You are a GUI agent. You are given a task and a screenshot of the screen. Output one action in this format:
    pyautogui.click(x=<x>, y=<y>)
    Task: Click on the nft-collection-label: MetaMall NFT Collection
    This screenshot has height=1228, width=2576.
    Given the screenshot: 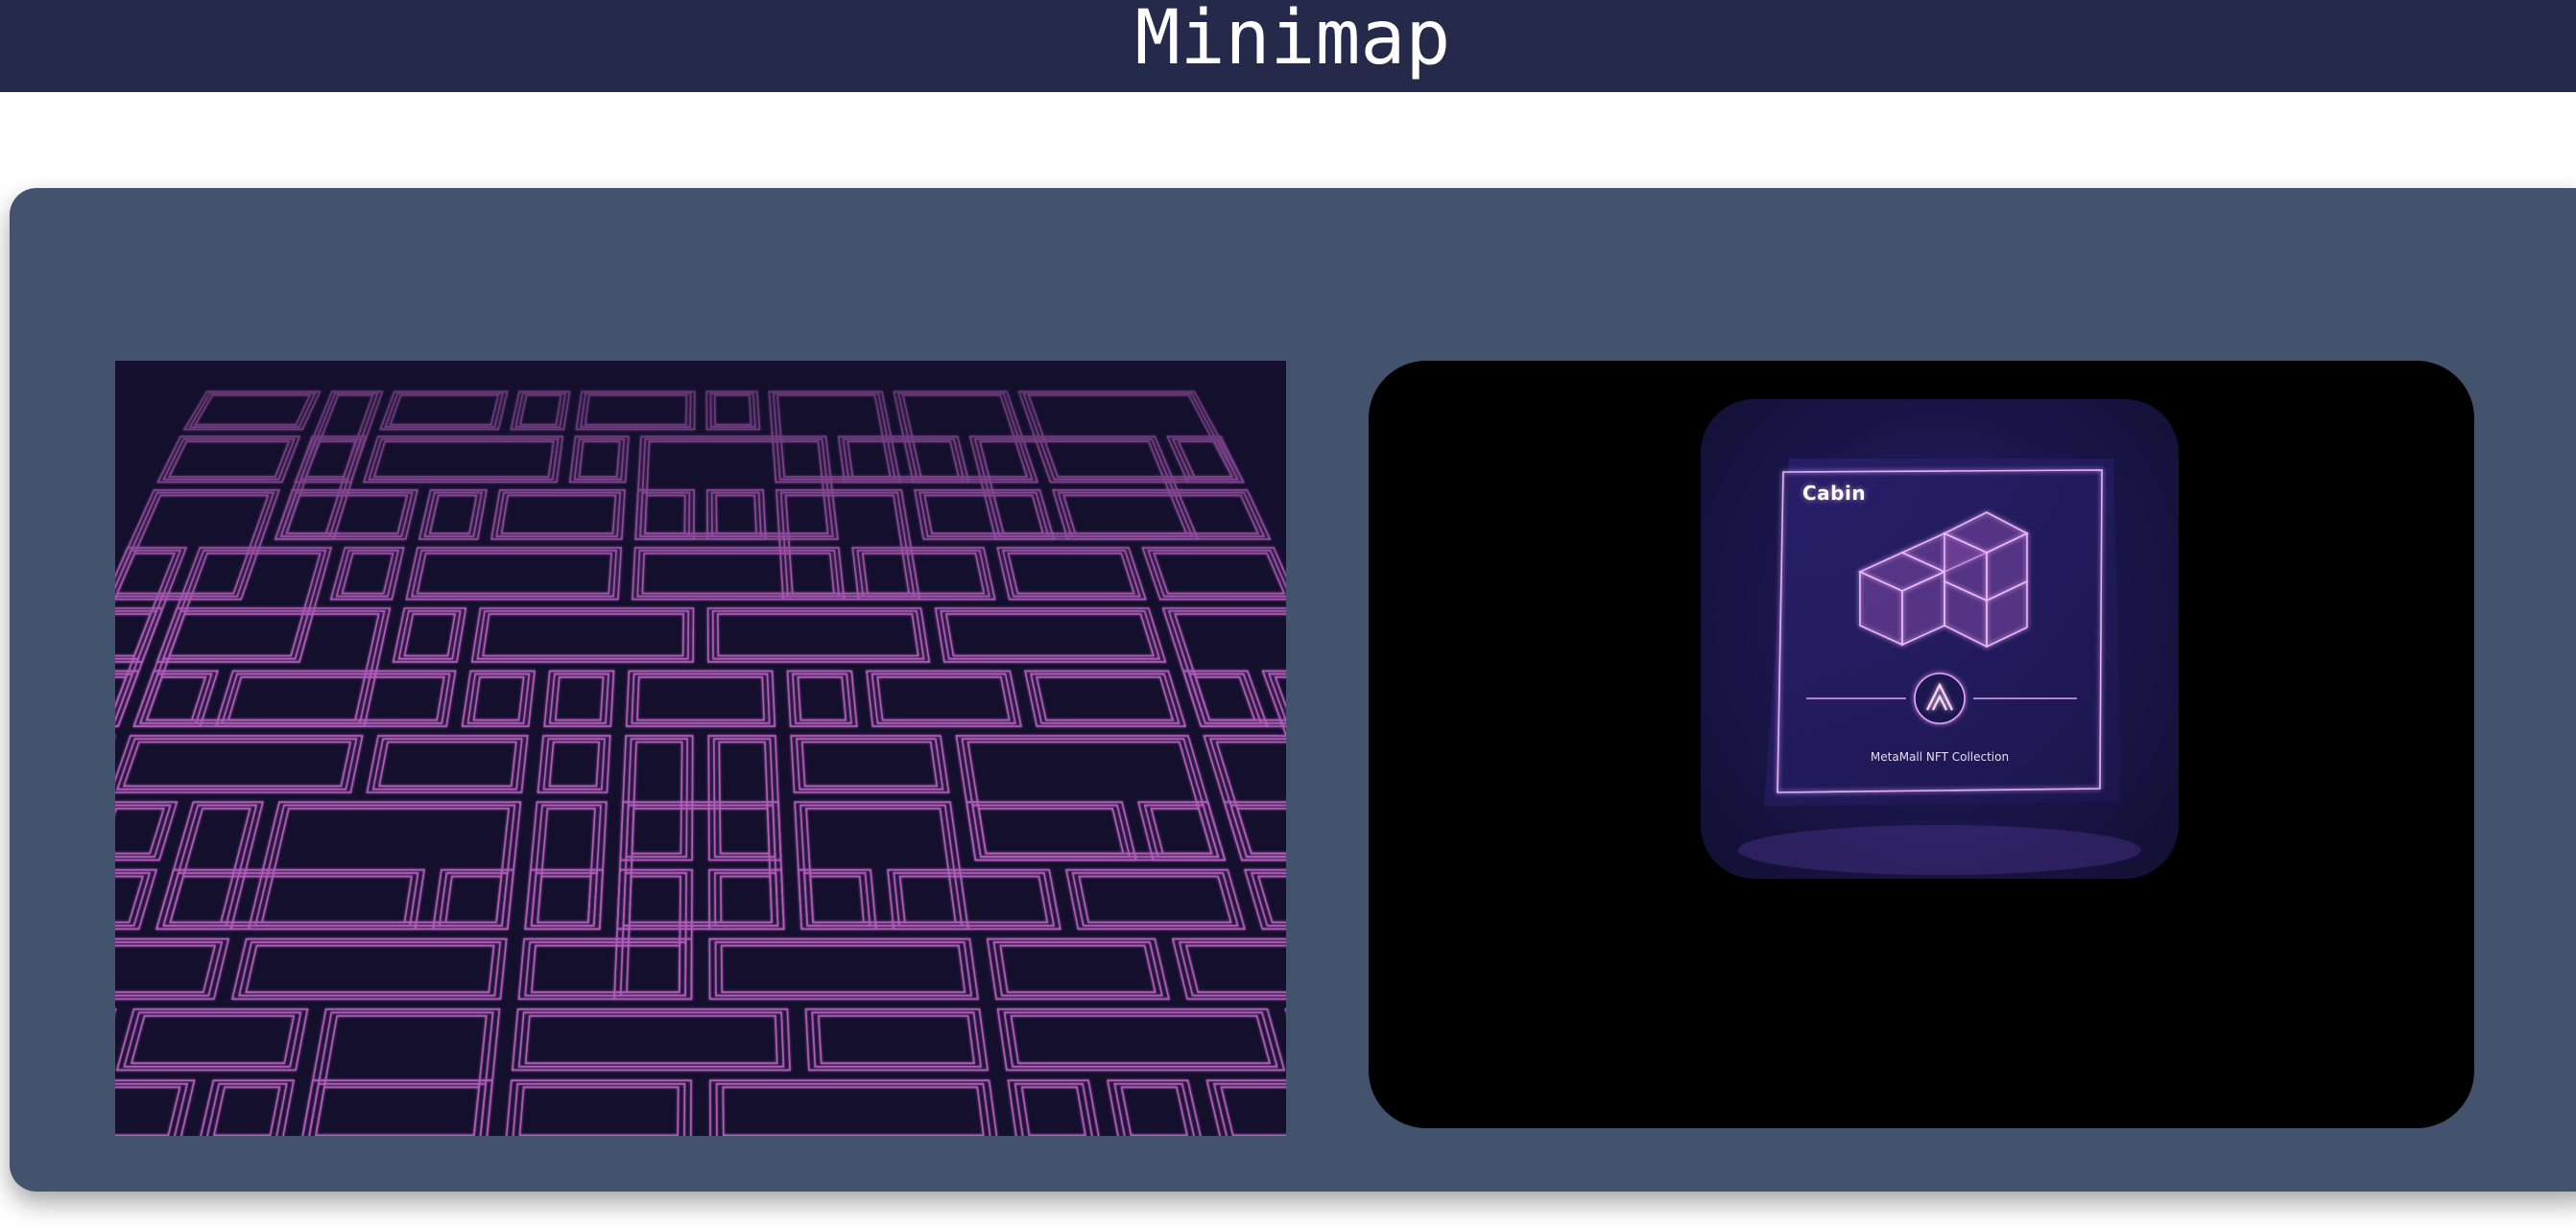 What is the action you would take?
    pyautogui.click(x=1940, y=757)
    